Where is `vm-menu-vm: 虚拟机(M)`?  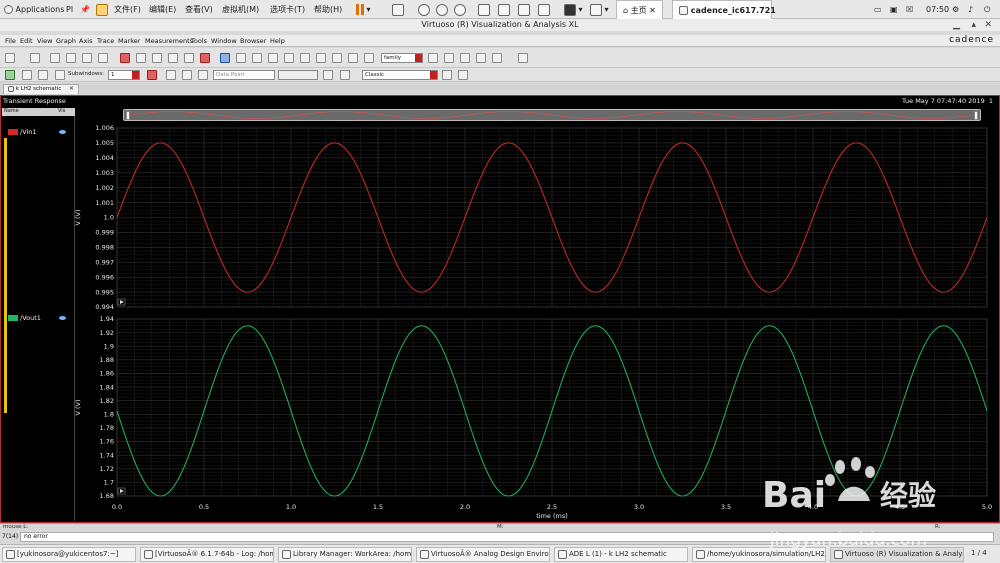
vm-menu-vm: 虚拟机(M) is located at coordinates (240, 9).